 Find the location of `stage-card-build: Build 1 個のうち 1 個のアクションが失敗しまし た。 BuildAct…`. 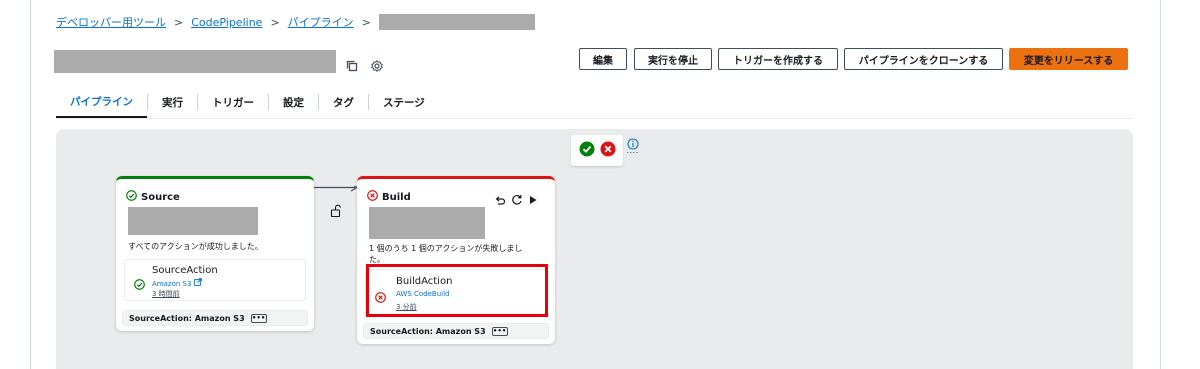

stage-card-build: Build 1 個のうち 1 個のアクションが失敗しまし た。 BuildAct… is located at coordinates (456, 260).